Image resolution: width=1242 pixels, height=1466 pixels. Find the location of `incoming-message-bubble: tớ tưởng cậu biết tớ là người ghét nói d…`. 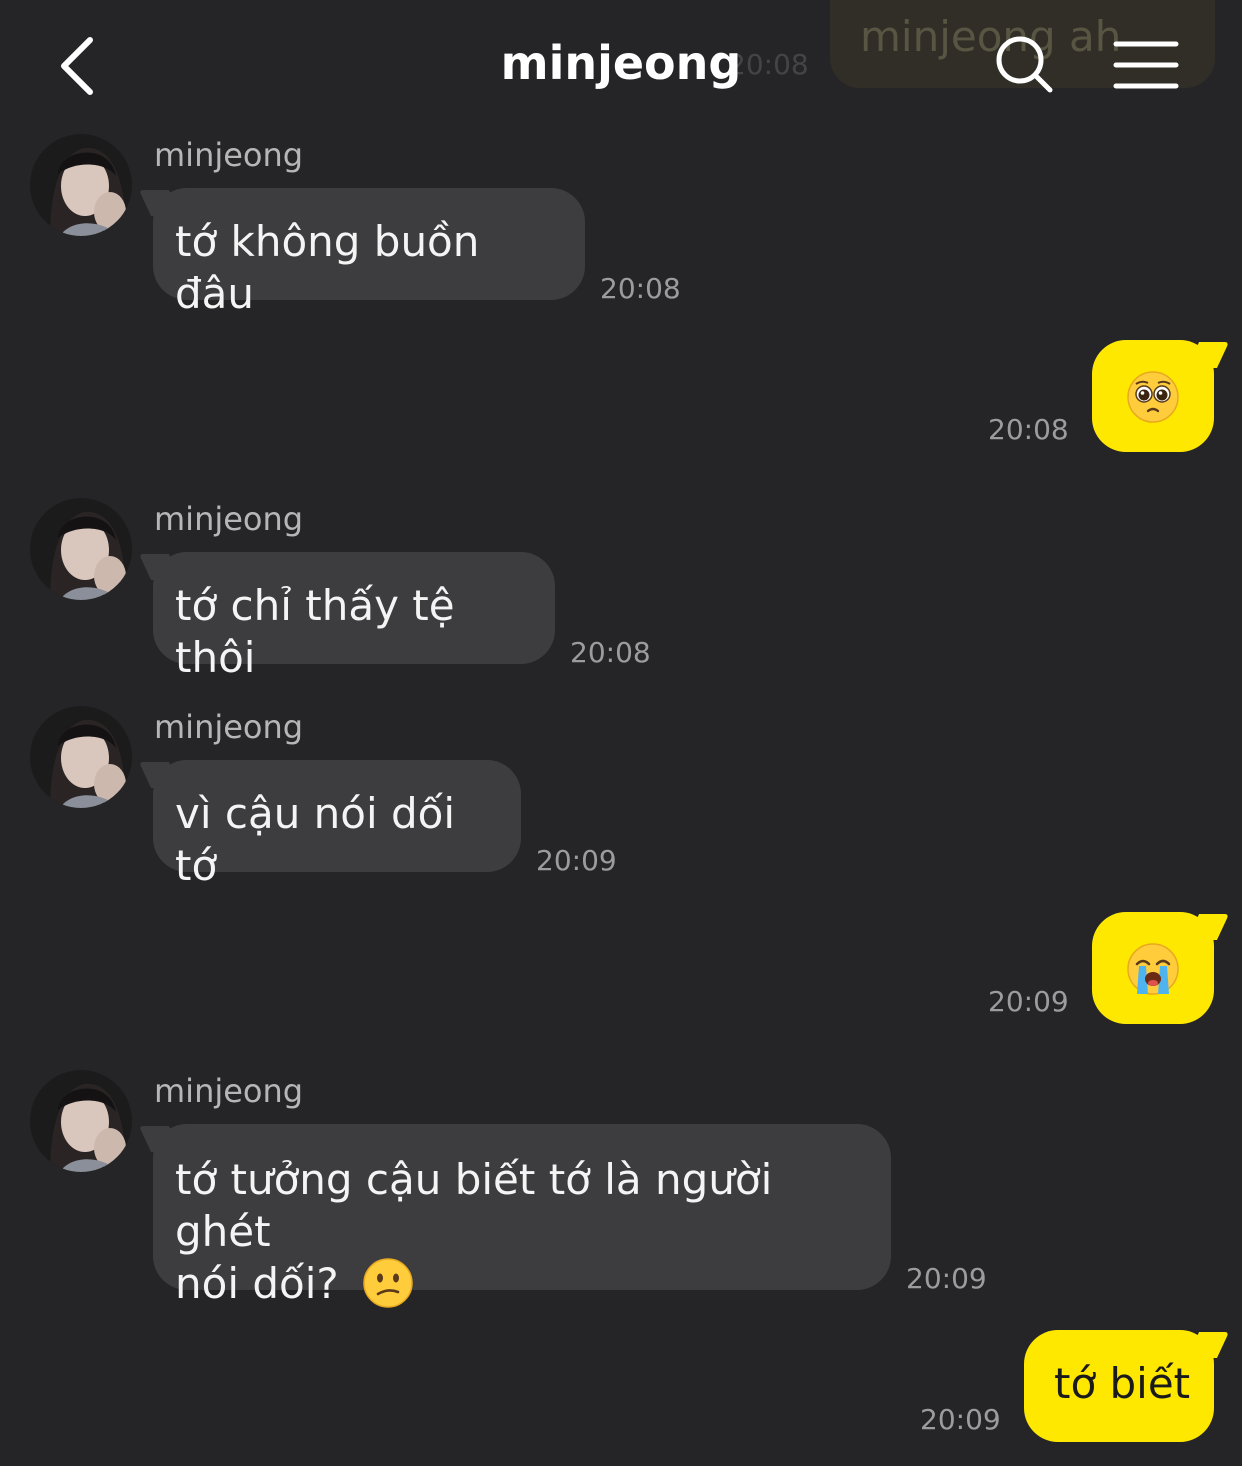

incoming-message-bubble: tớ tưởng cậu biết tớ là người ghét nói d… is located at coordinates (522, 1216).